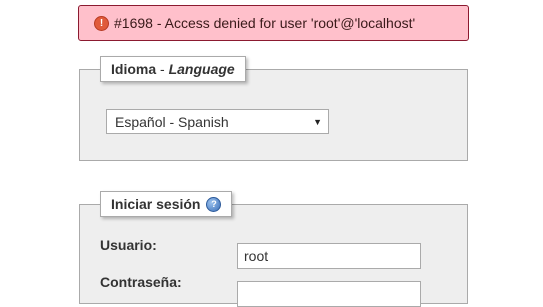 The image size is (543, 307). I want to click on login-legend-label: Iniciar sesión, so click(156, 204).